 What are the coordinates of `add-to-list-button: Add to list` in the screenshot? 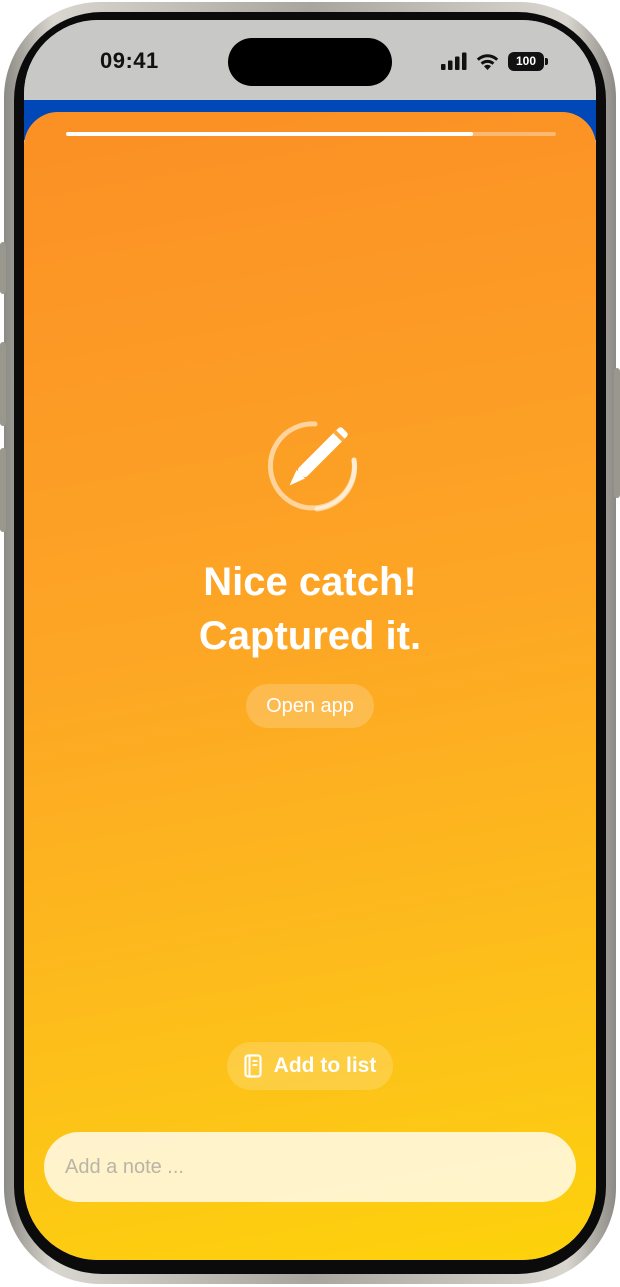 It's located at (310, 1066).